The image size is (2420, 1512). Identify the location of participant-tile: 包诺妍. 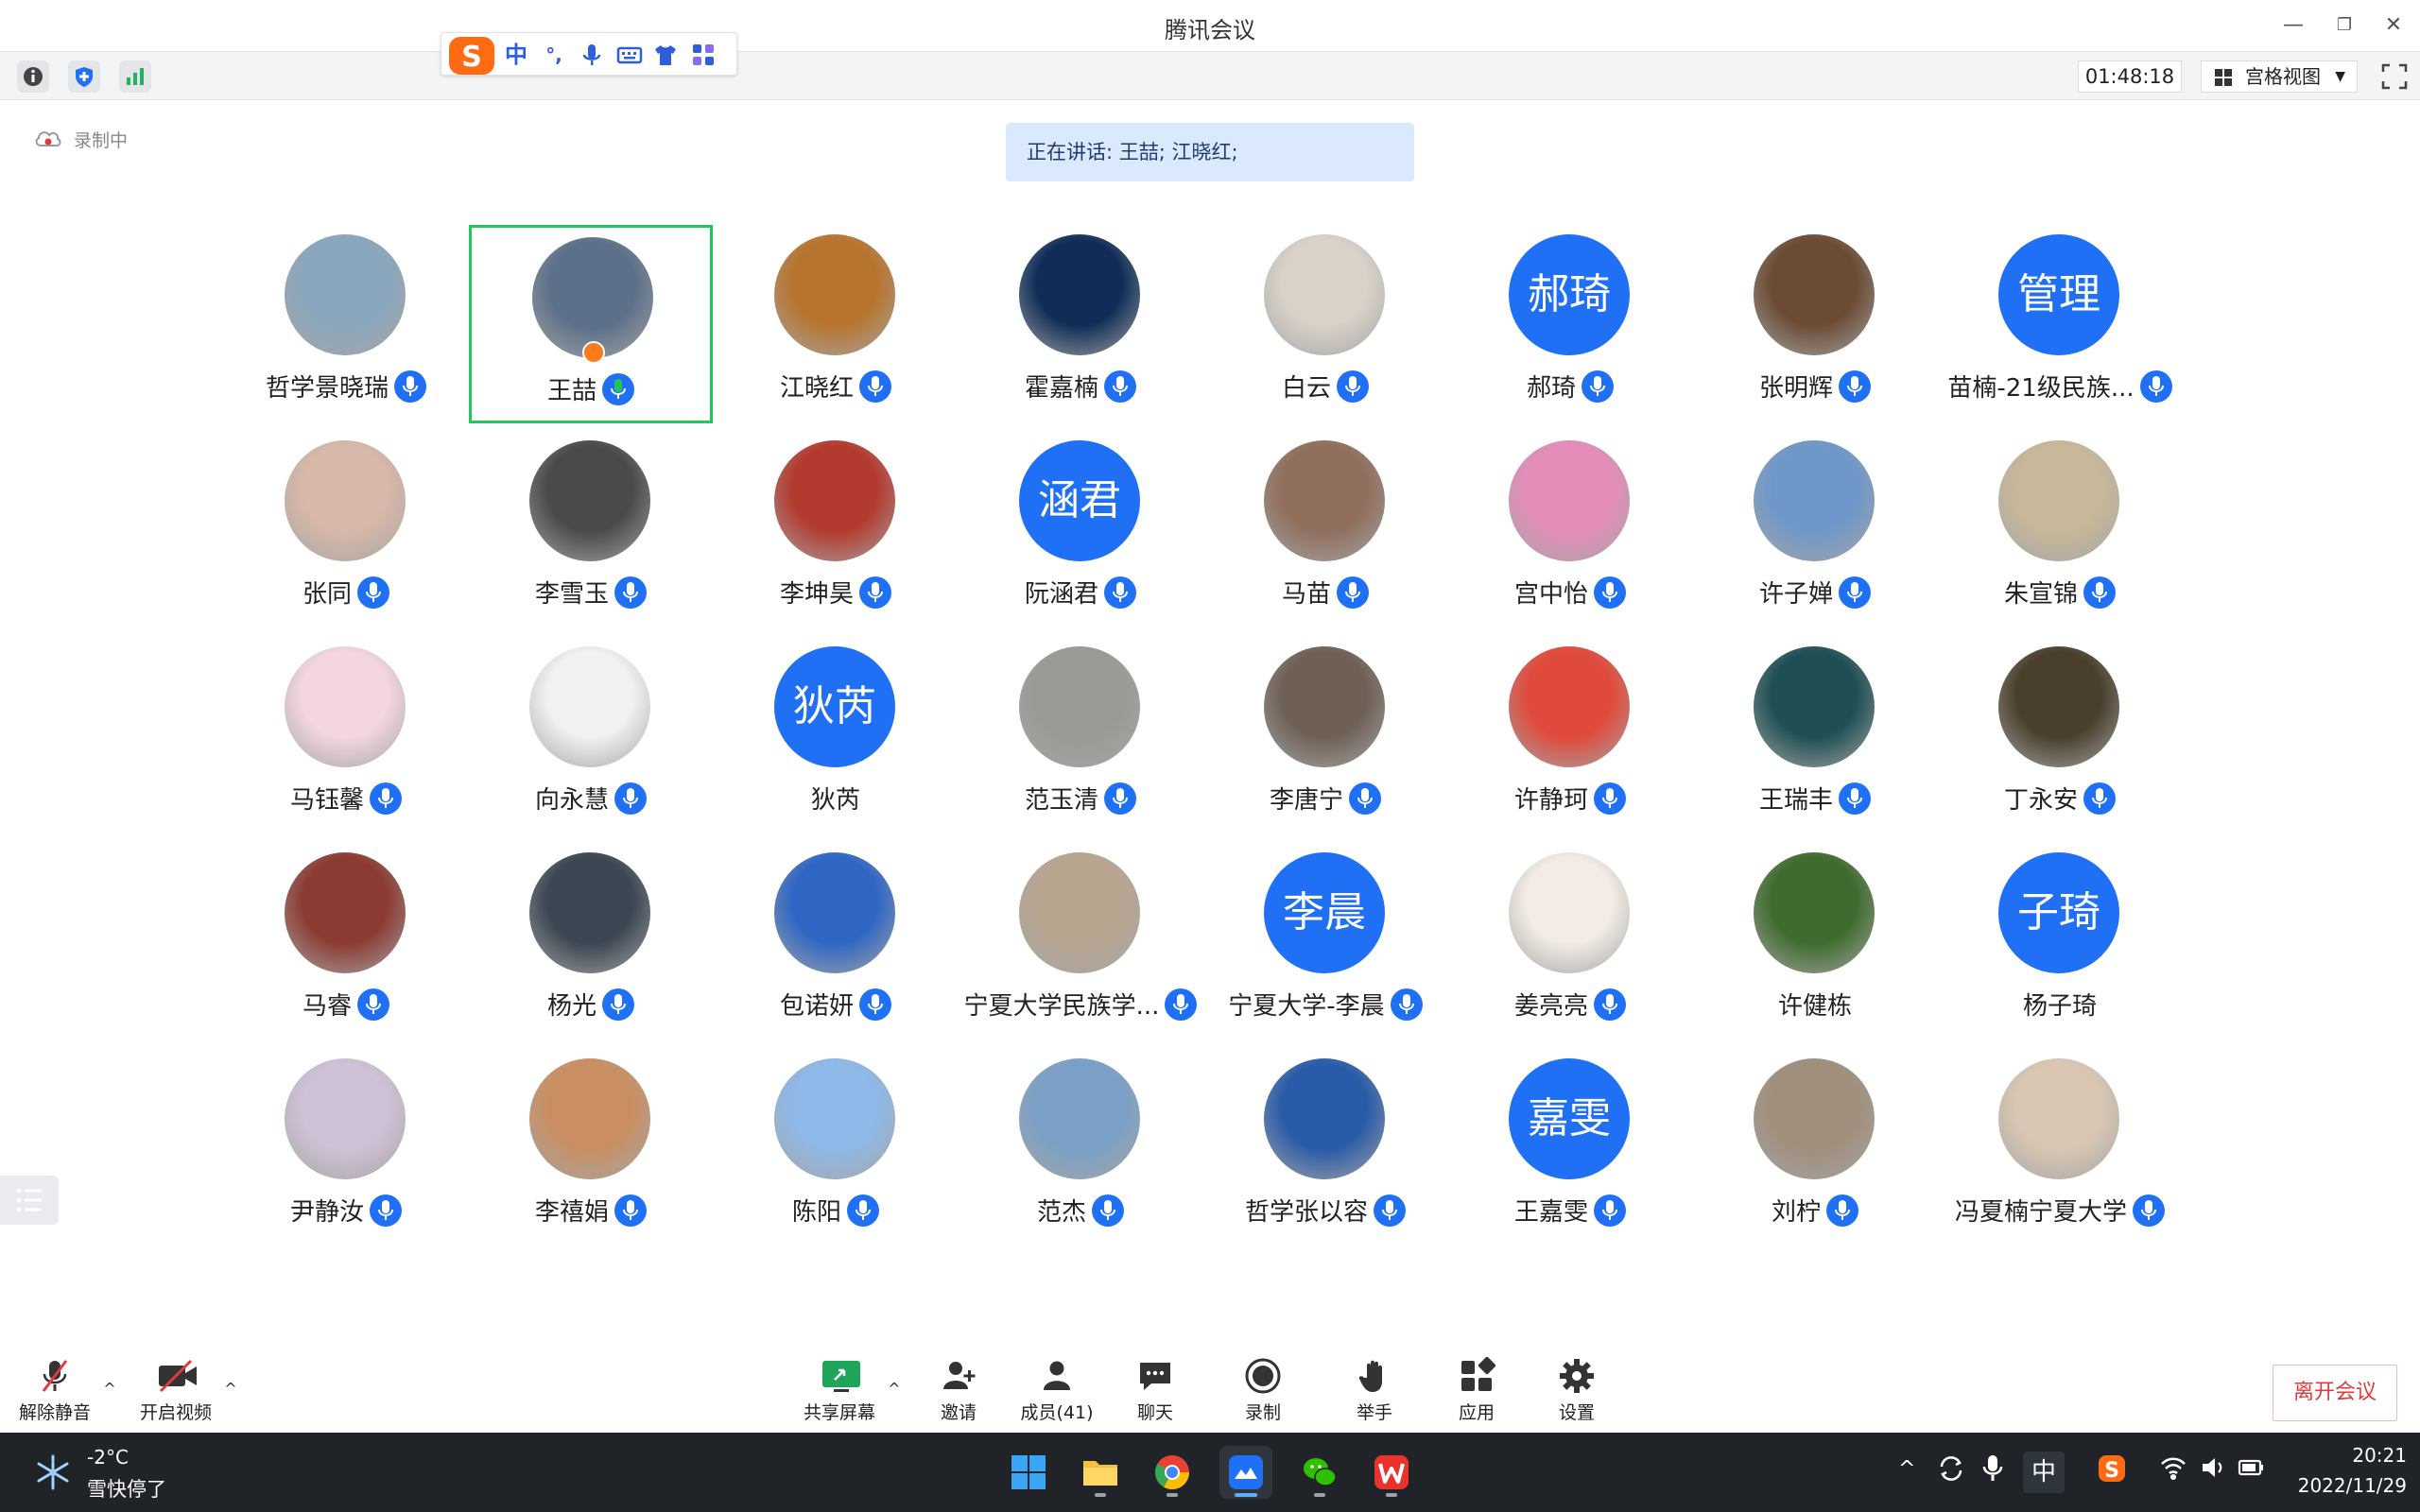
(836, 942).